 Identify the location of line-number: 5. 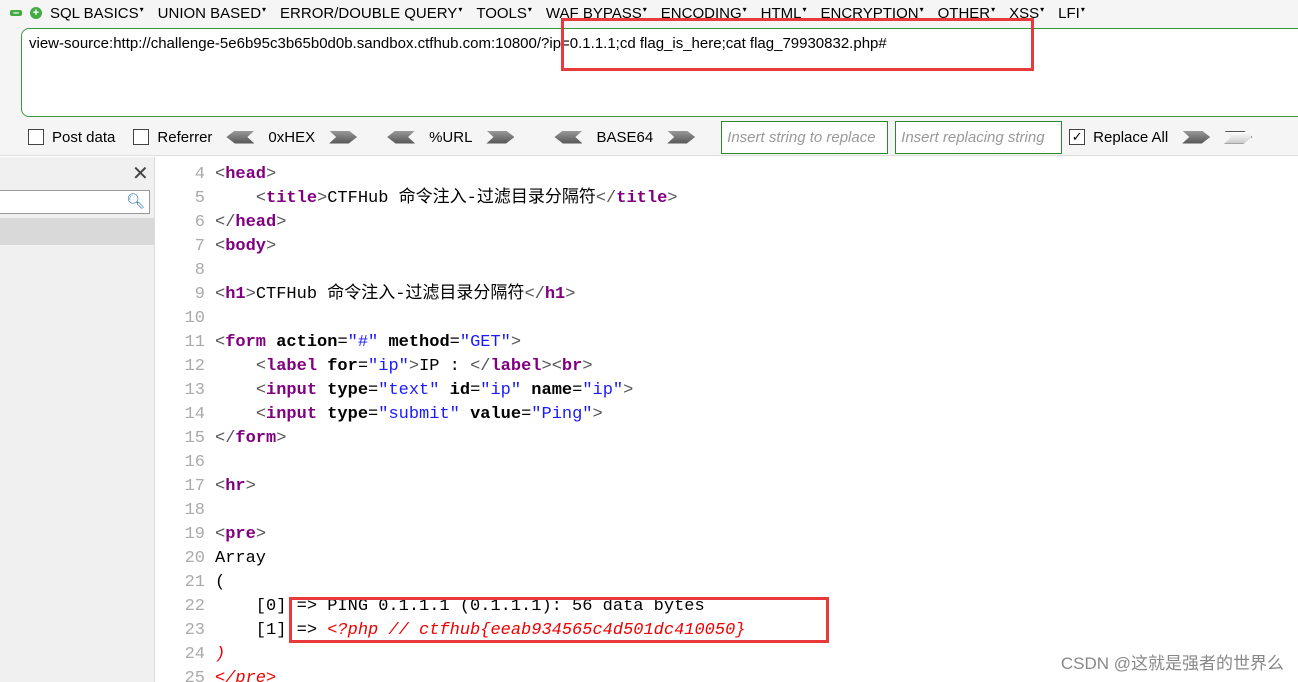
(199, 198).